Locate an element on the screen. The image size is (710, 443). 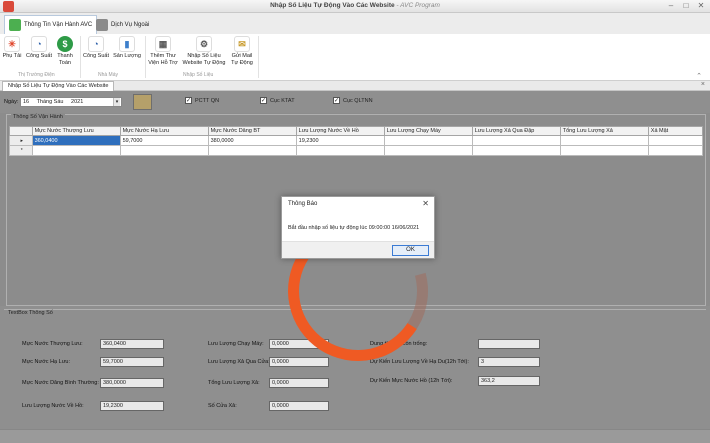
field-label: Lưu Lượng Chạy Máy: is located at coordinates (236, 344).